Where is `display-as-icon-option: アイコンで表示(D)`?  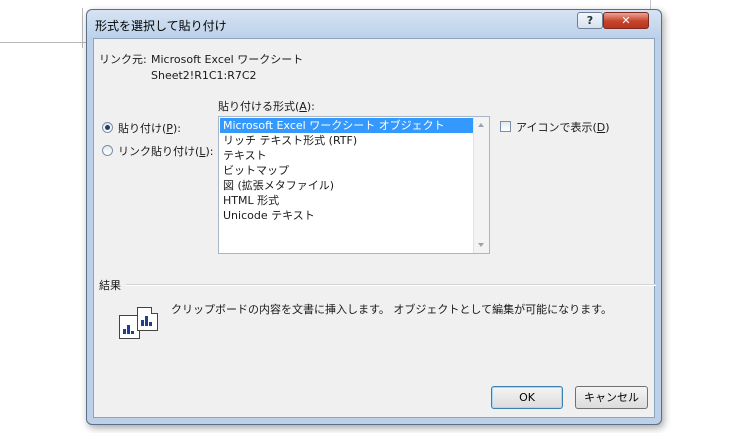
display-as-icon-option: アイコンで表示(D) is located at coordinates (560, 126).